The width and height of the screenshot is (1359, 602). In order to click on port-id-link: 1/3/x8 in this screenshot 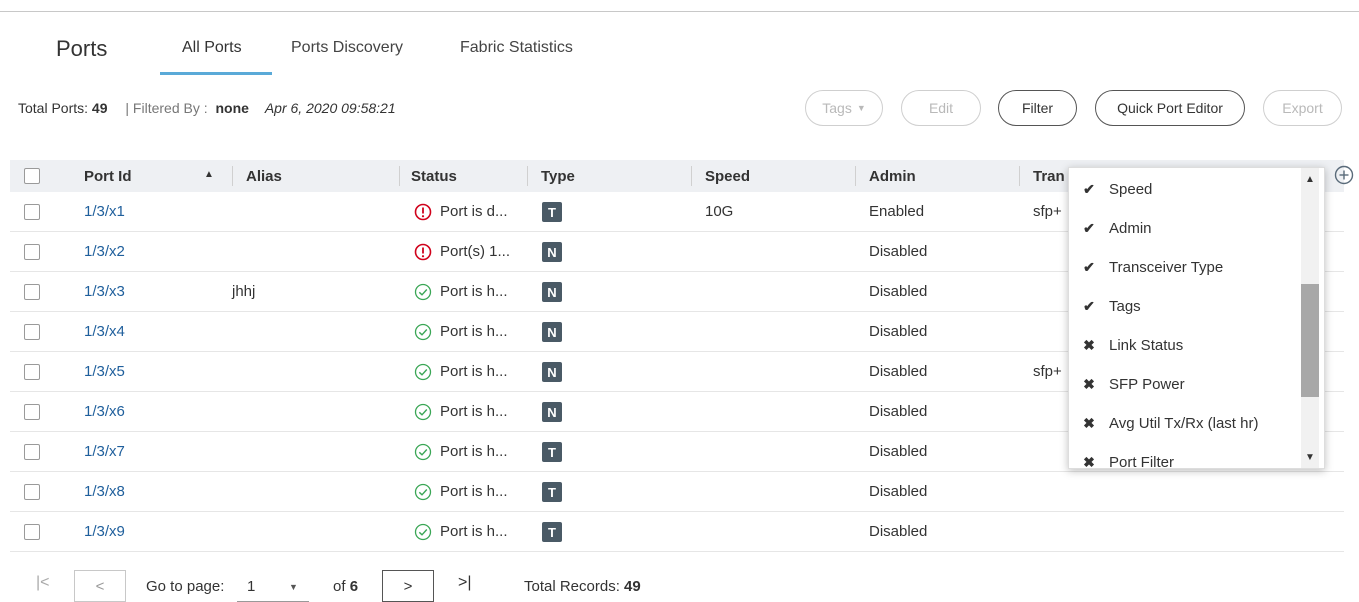, I will do `click(104, 492)`.